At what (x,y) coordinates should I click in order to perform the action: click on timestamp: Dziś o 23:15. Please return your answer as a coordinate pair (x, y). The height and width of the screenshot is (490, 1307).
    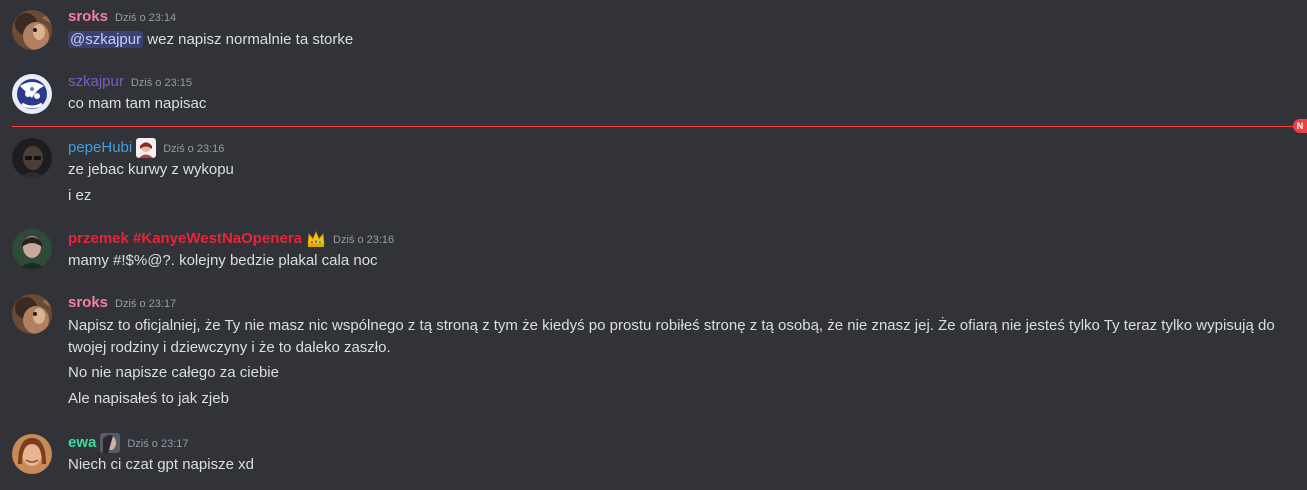
    Looking at the image, I should click on (161, 83).